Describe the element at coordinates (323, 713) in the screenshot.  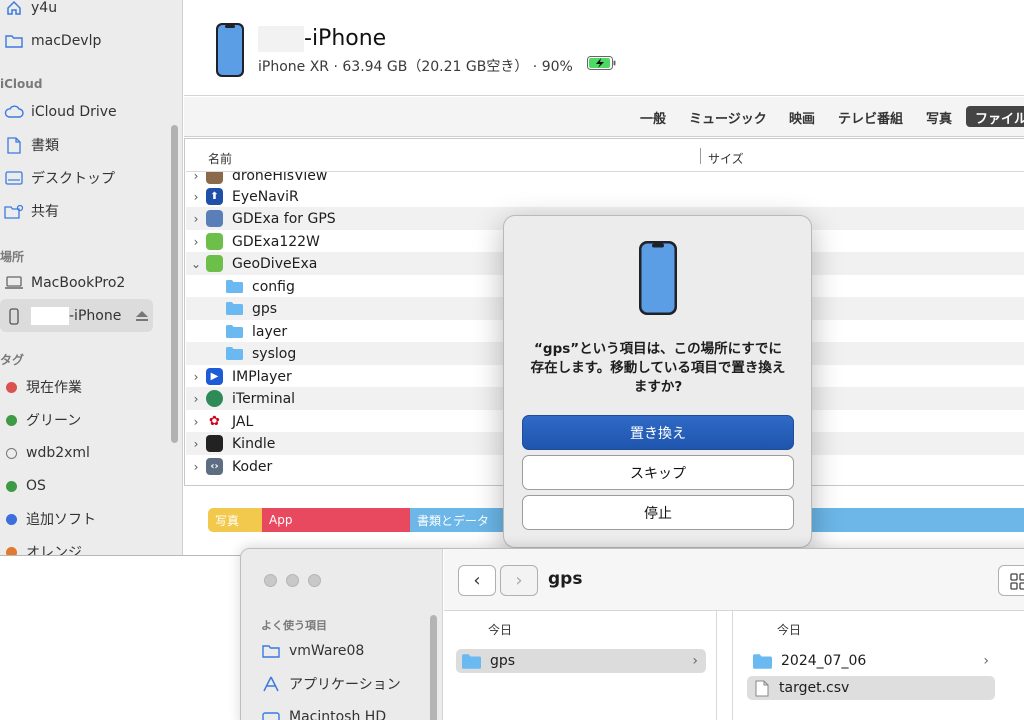
I see `sidebar-item-macintosh-hd: Macintosh HD` at that location.